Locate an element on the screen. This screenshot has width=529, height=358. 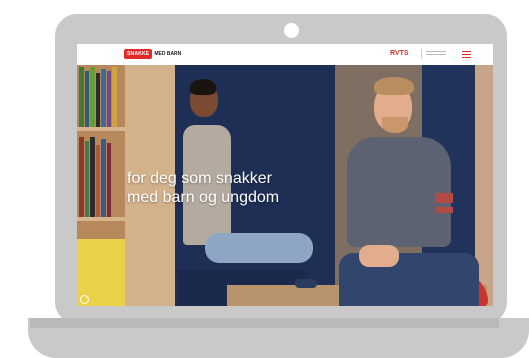
man-figure is located at coordinates (399, 192).